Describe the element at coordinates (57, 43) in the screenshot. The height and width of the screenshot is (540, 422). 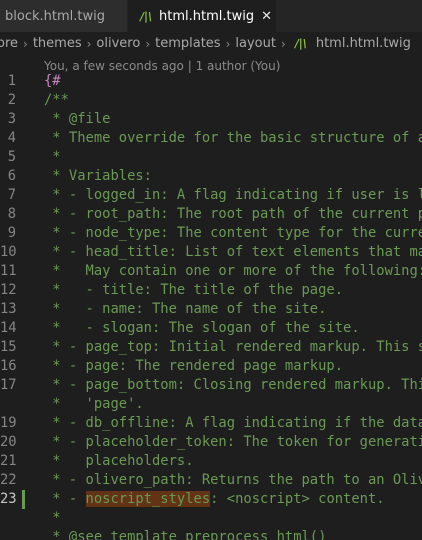
I see `breadcrumb-item-themes: themes` at that location.